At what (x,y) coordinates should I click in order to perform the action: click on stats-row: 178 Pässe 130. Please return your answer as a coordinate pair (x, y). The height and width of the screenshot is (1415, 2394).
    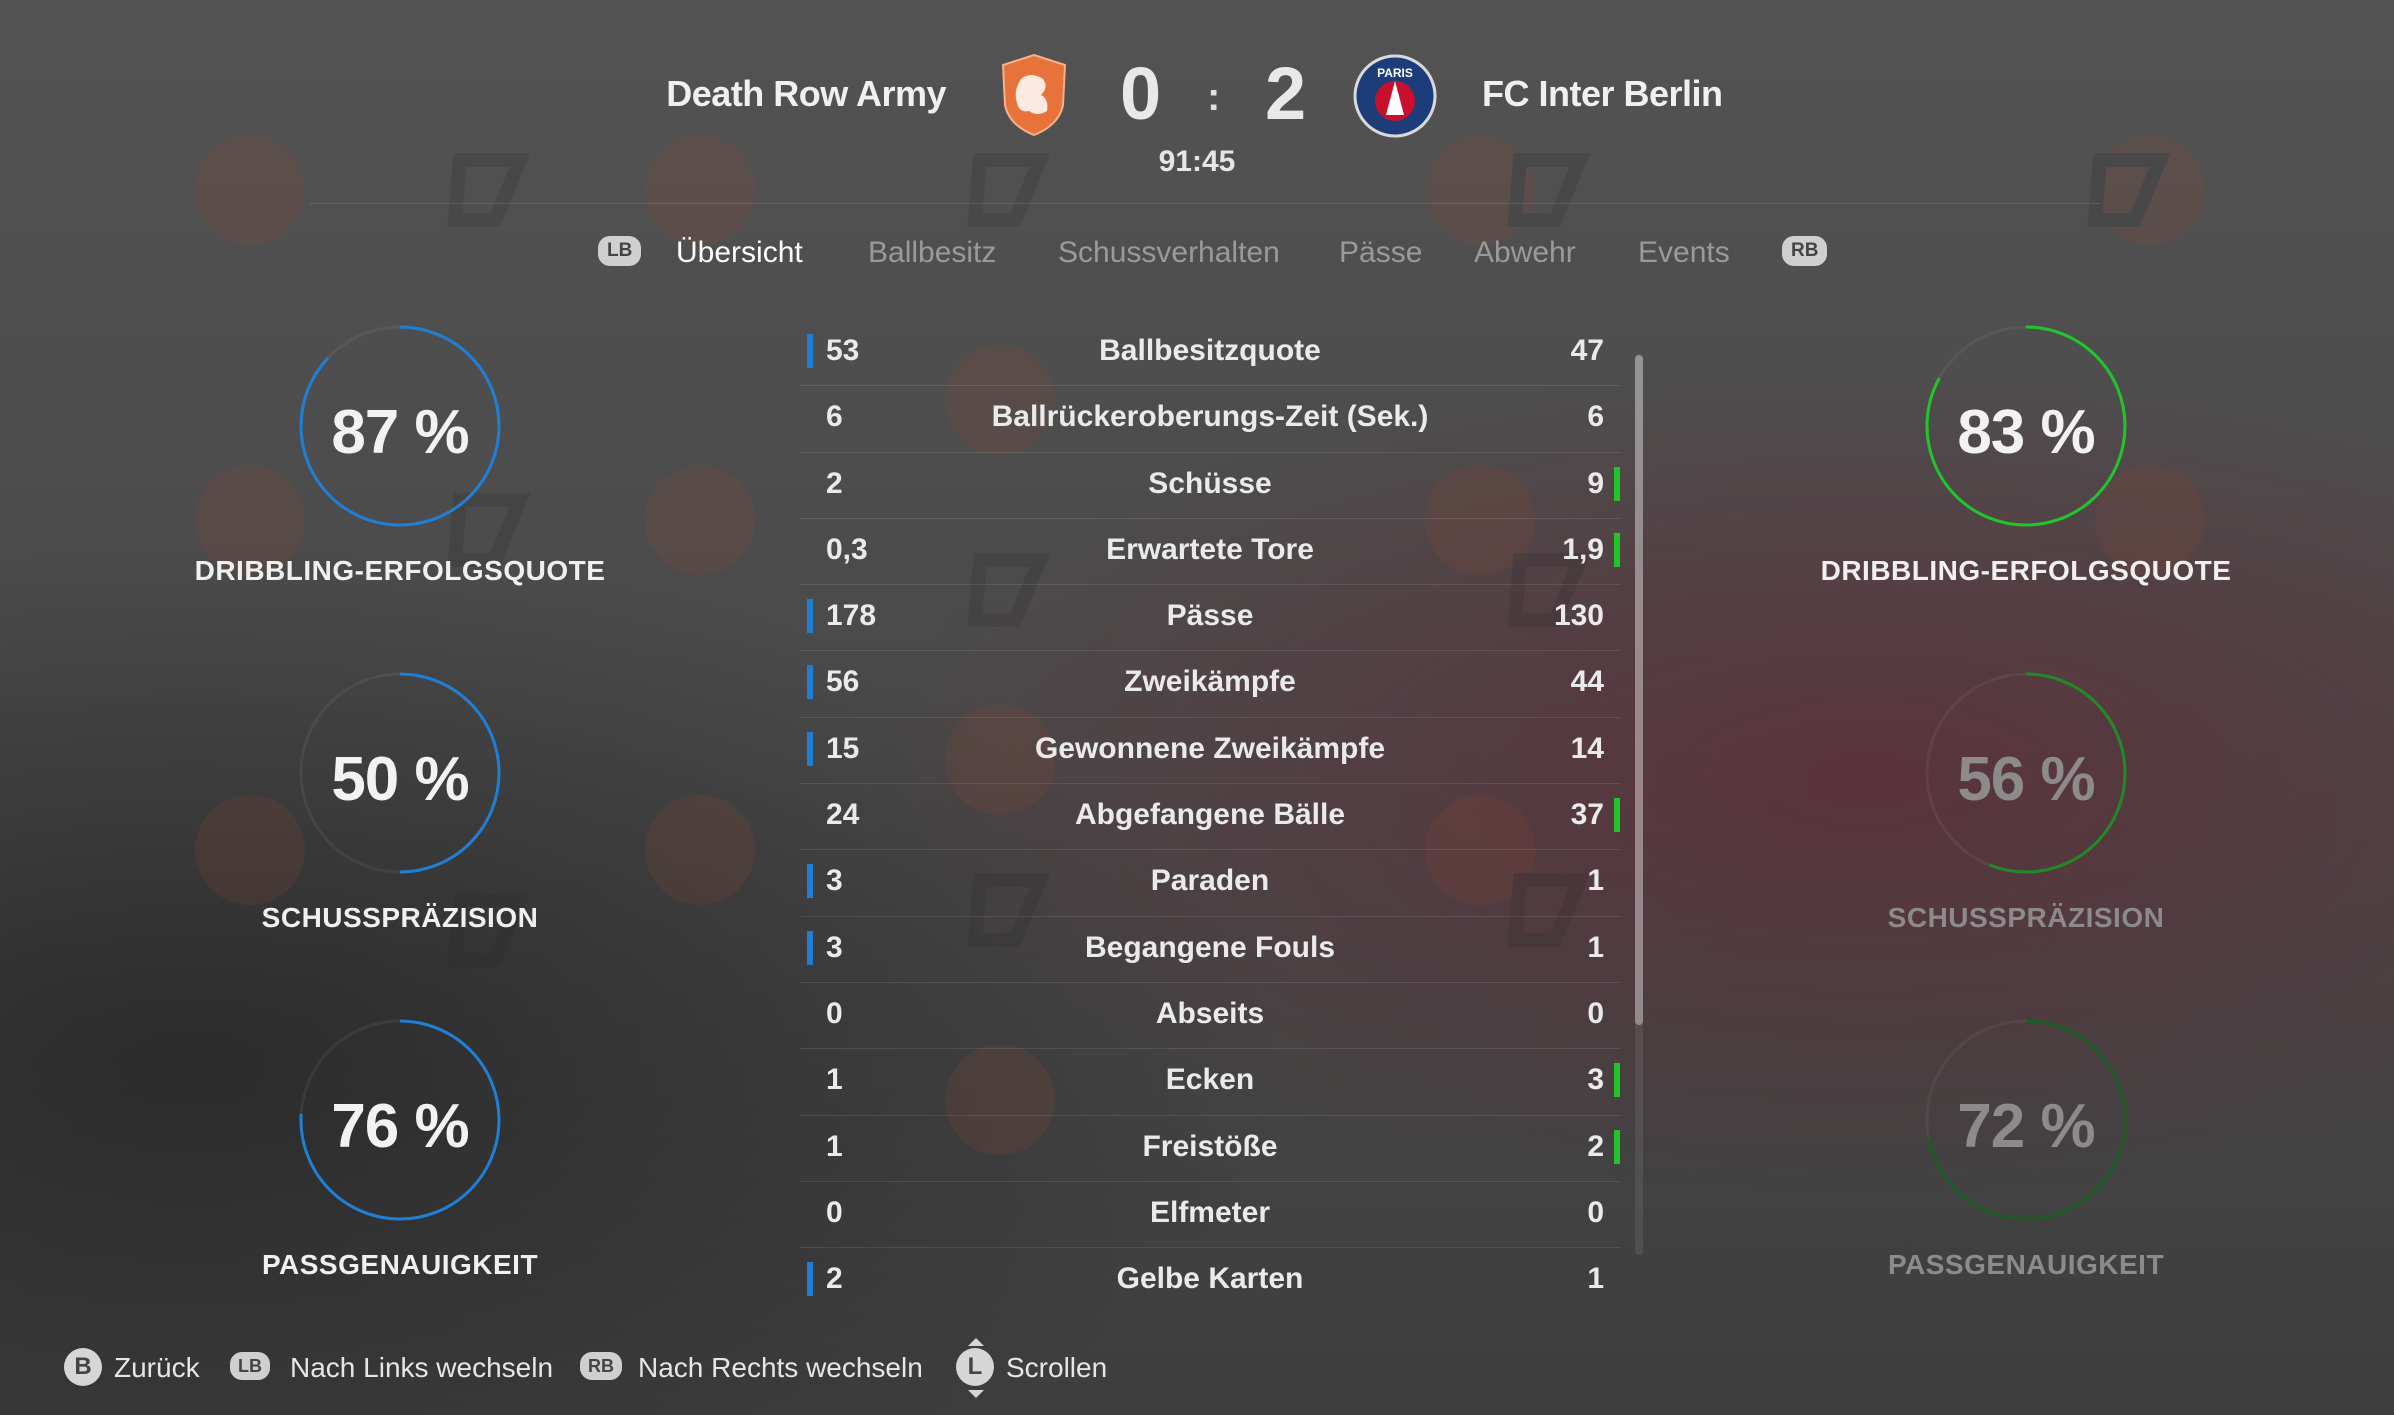
    Looking at the image, I should click on (1210, 618).